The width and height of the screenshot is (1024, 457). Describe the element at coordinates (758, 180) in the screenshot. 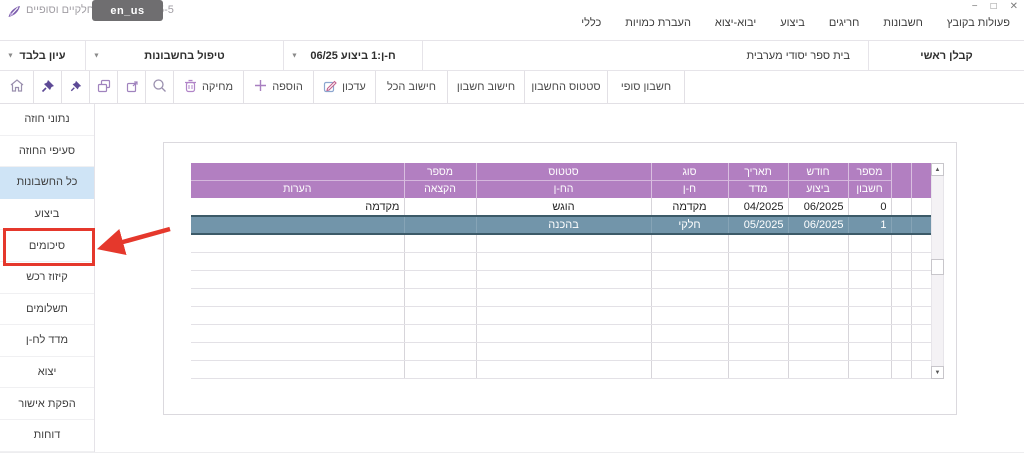

I see `header-index-date: תאריך מדד` at that location.